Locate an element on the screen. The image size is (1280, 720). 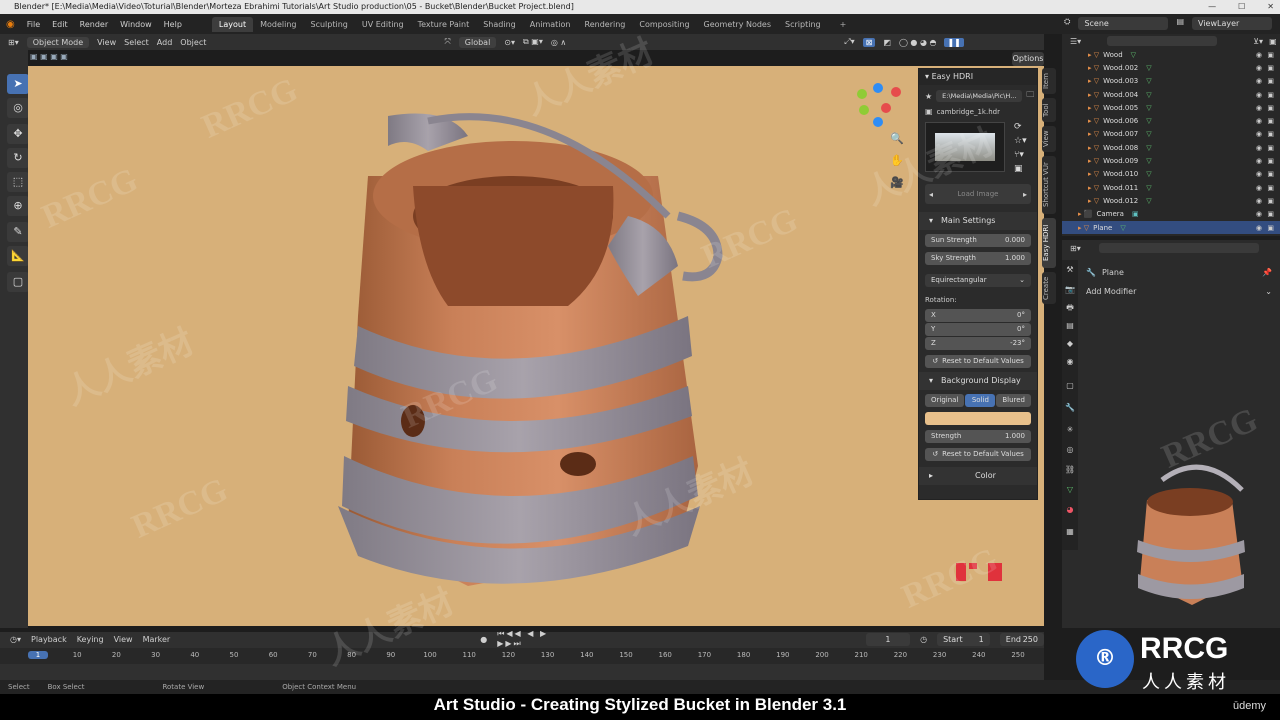
timeline-editor-icon: ◷▾ is located at coordinates (15, 639).